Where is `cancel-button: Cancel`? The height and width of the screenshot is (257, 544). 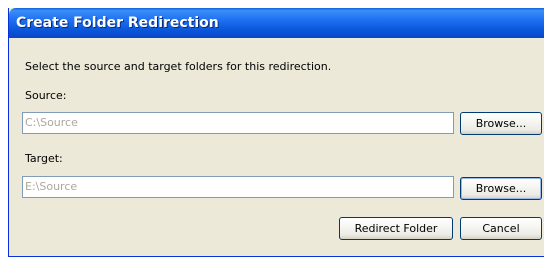
cancel-button: Cancel is located at coordinates (501, 228).